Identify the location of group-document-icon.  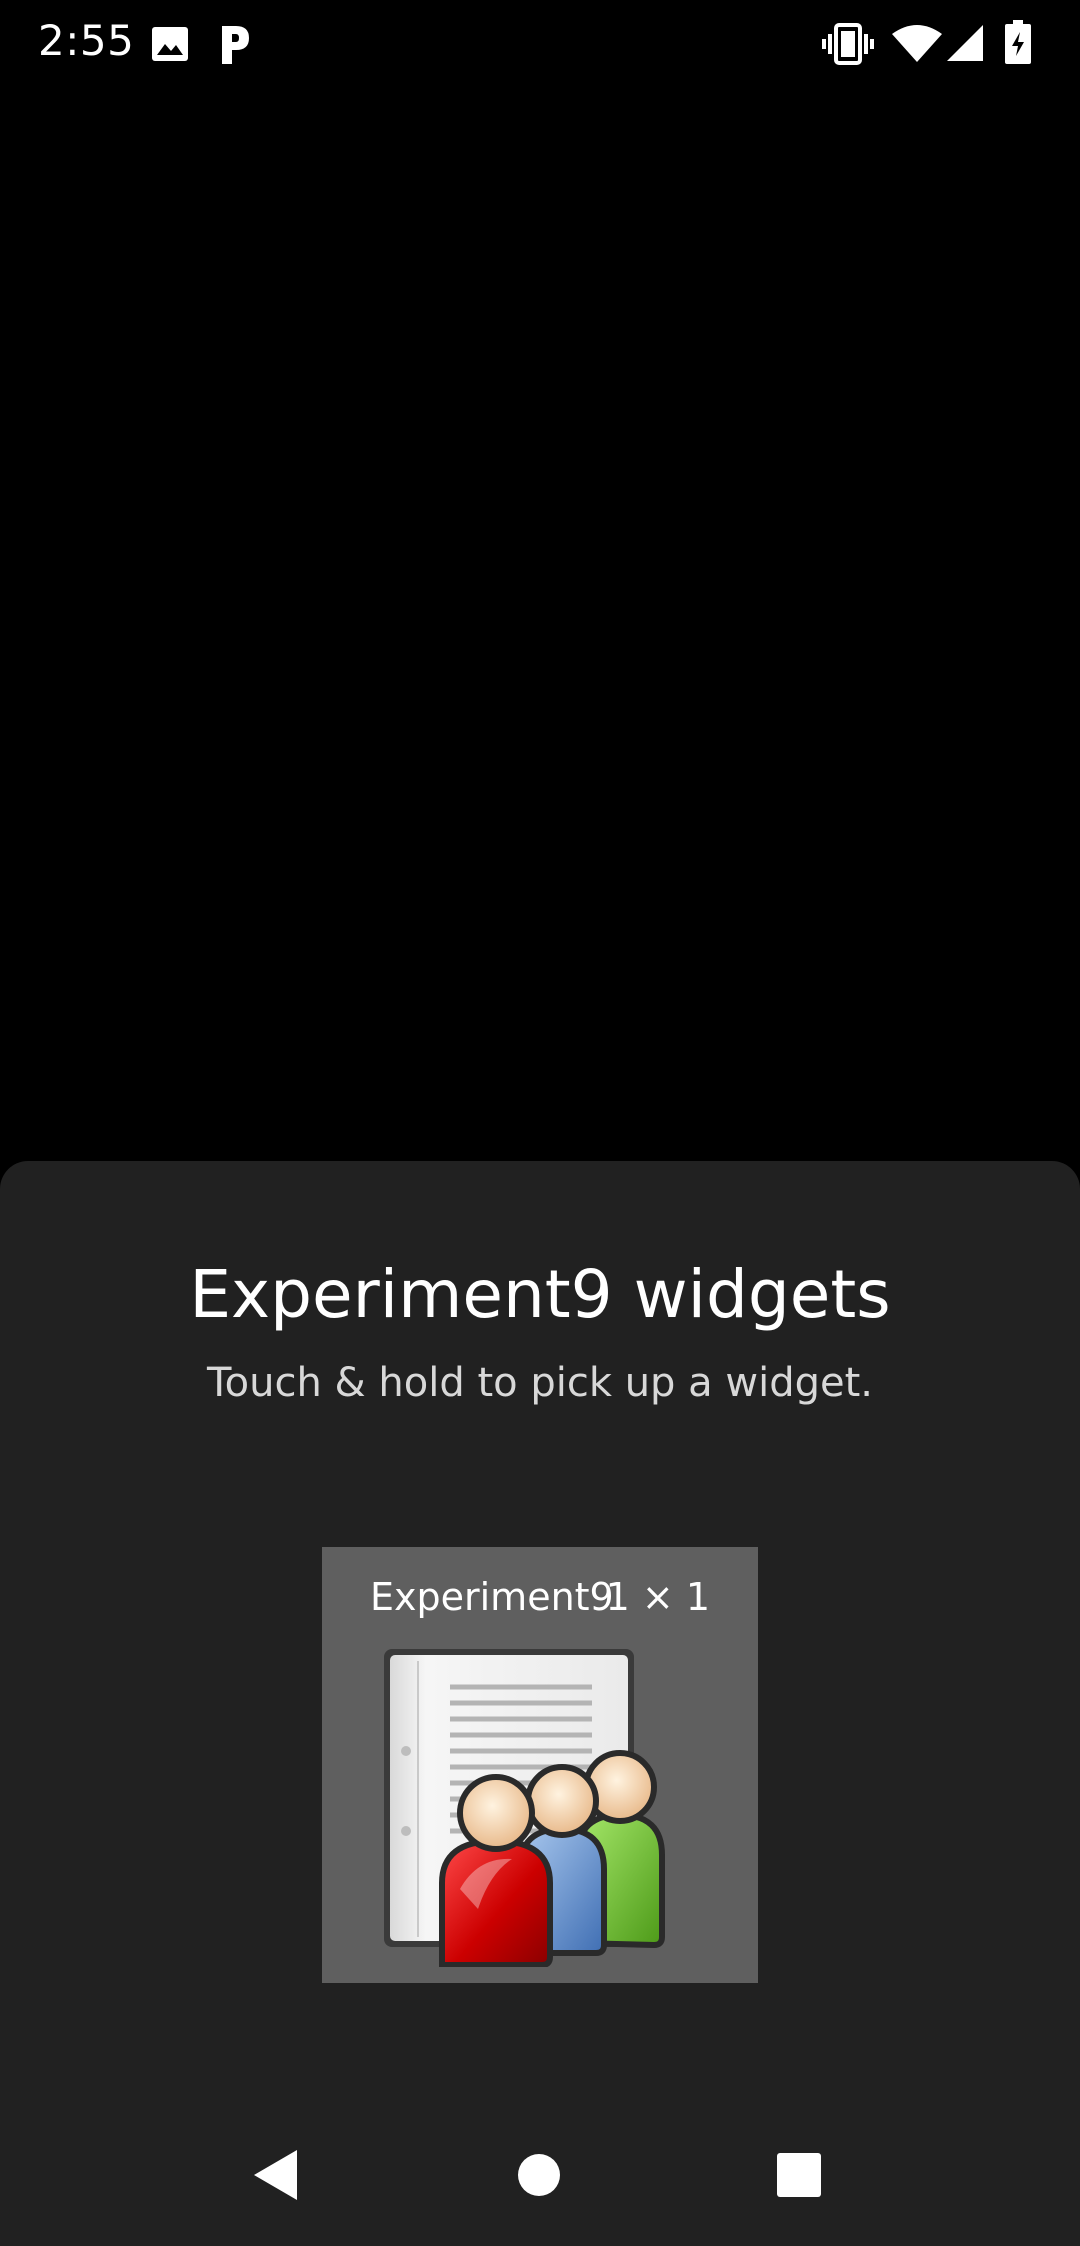
(524, 1808).